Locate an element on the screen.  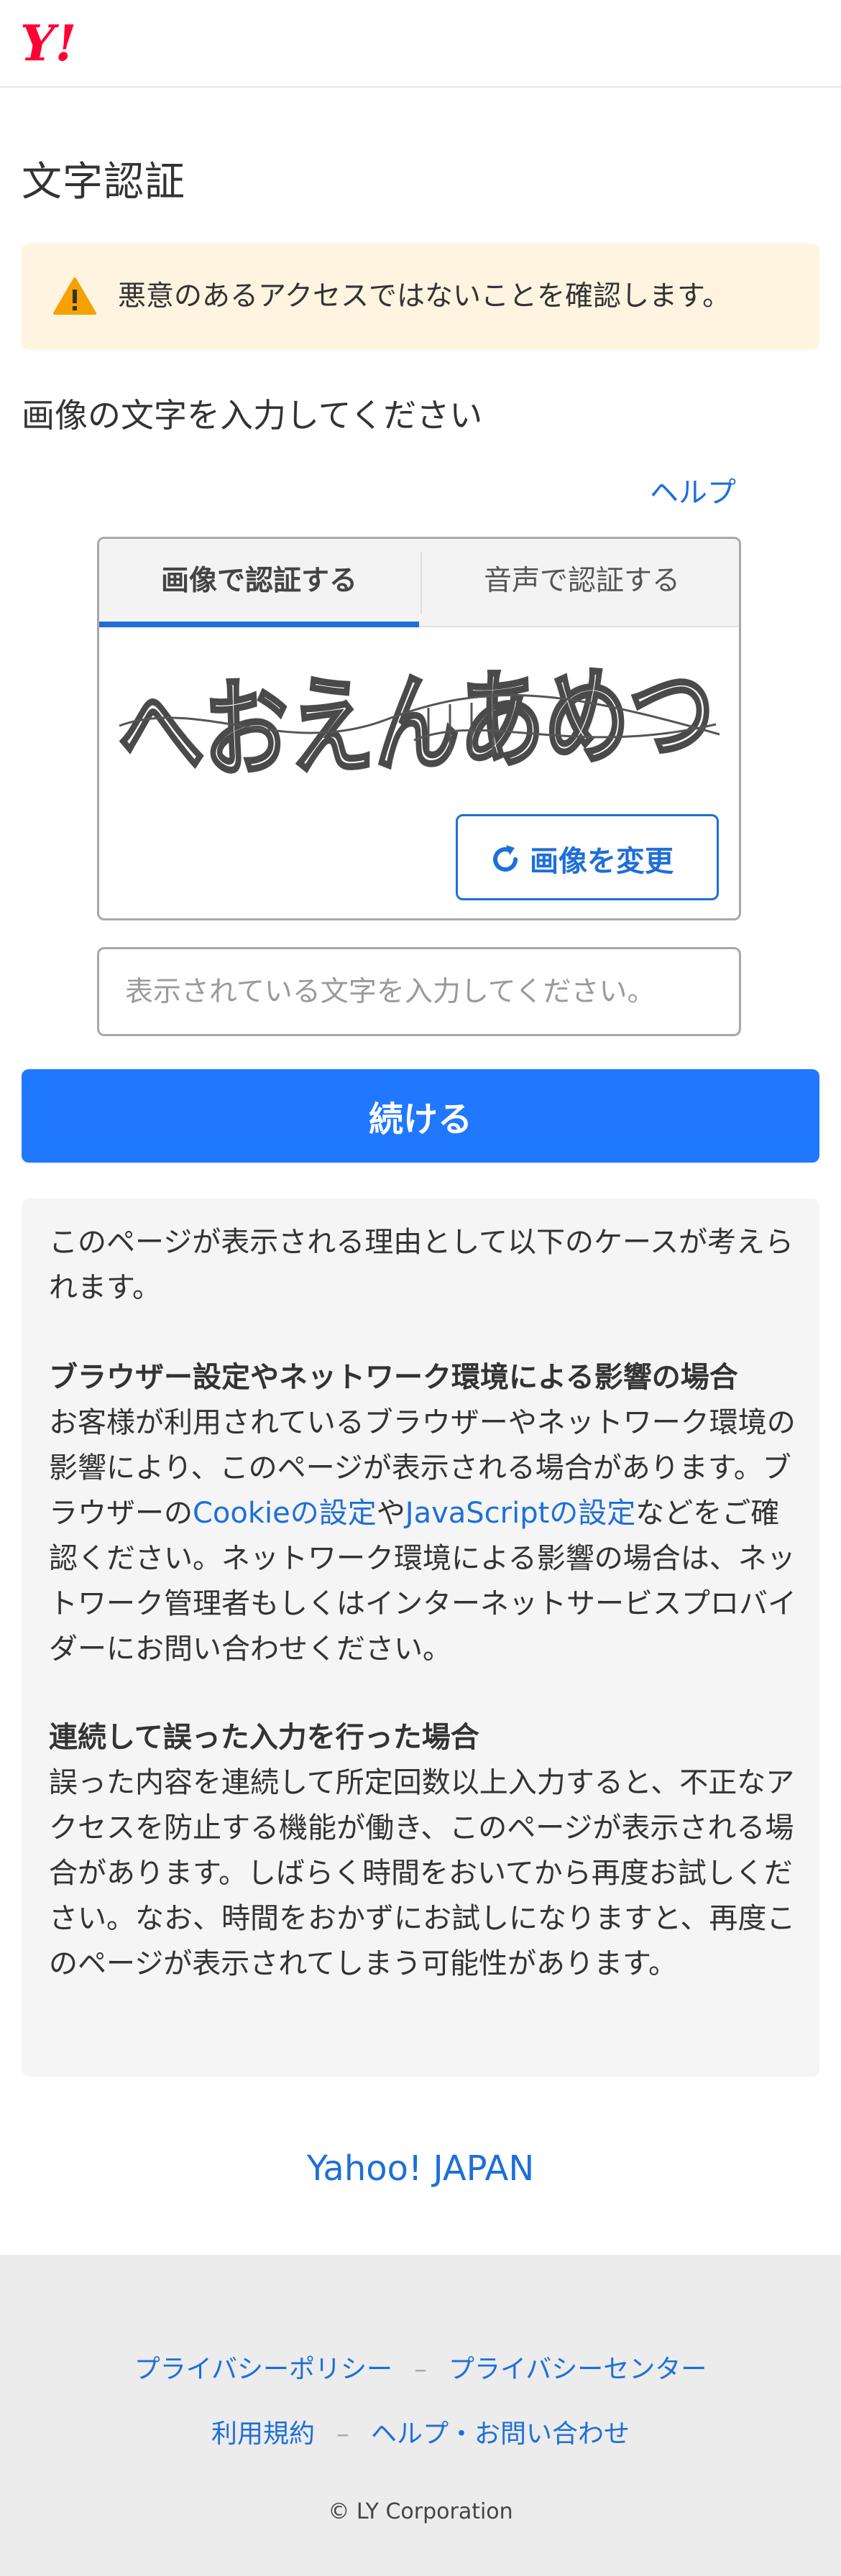
help-contact-link: ヘルプ・お問い合わせ is located at coordinates (501, 2434).